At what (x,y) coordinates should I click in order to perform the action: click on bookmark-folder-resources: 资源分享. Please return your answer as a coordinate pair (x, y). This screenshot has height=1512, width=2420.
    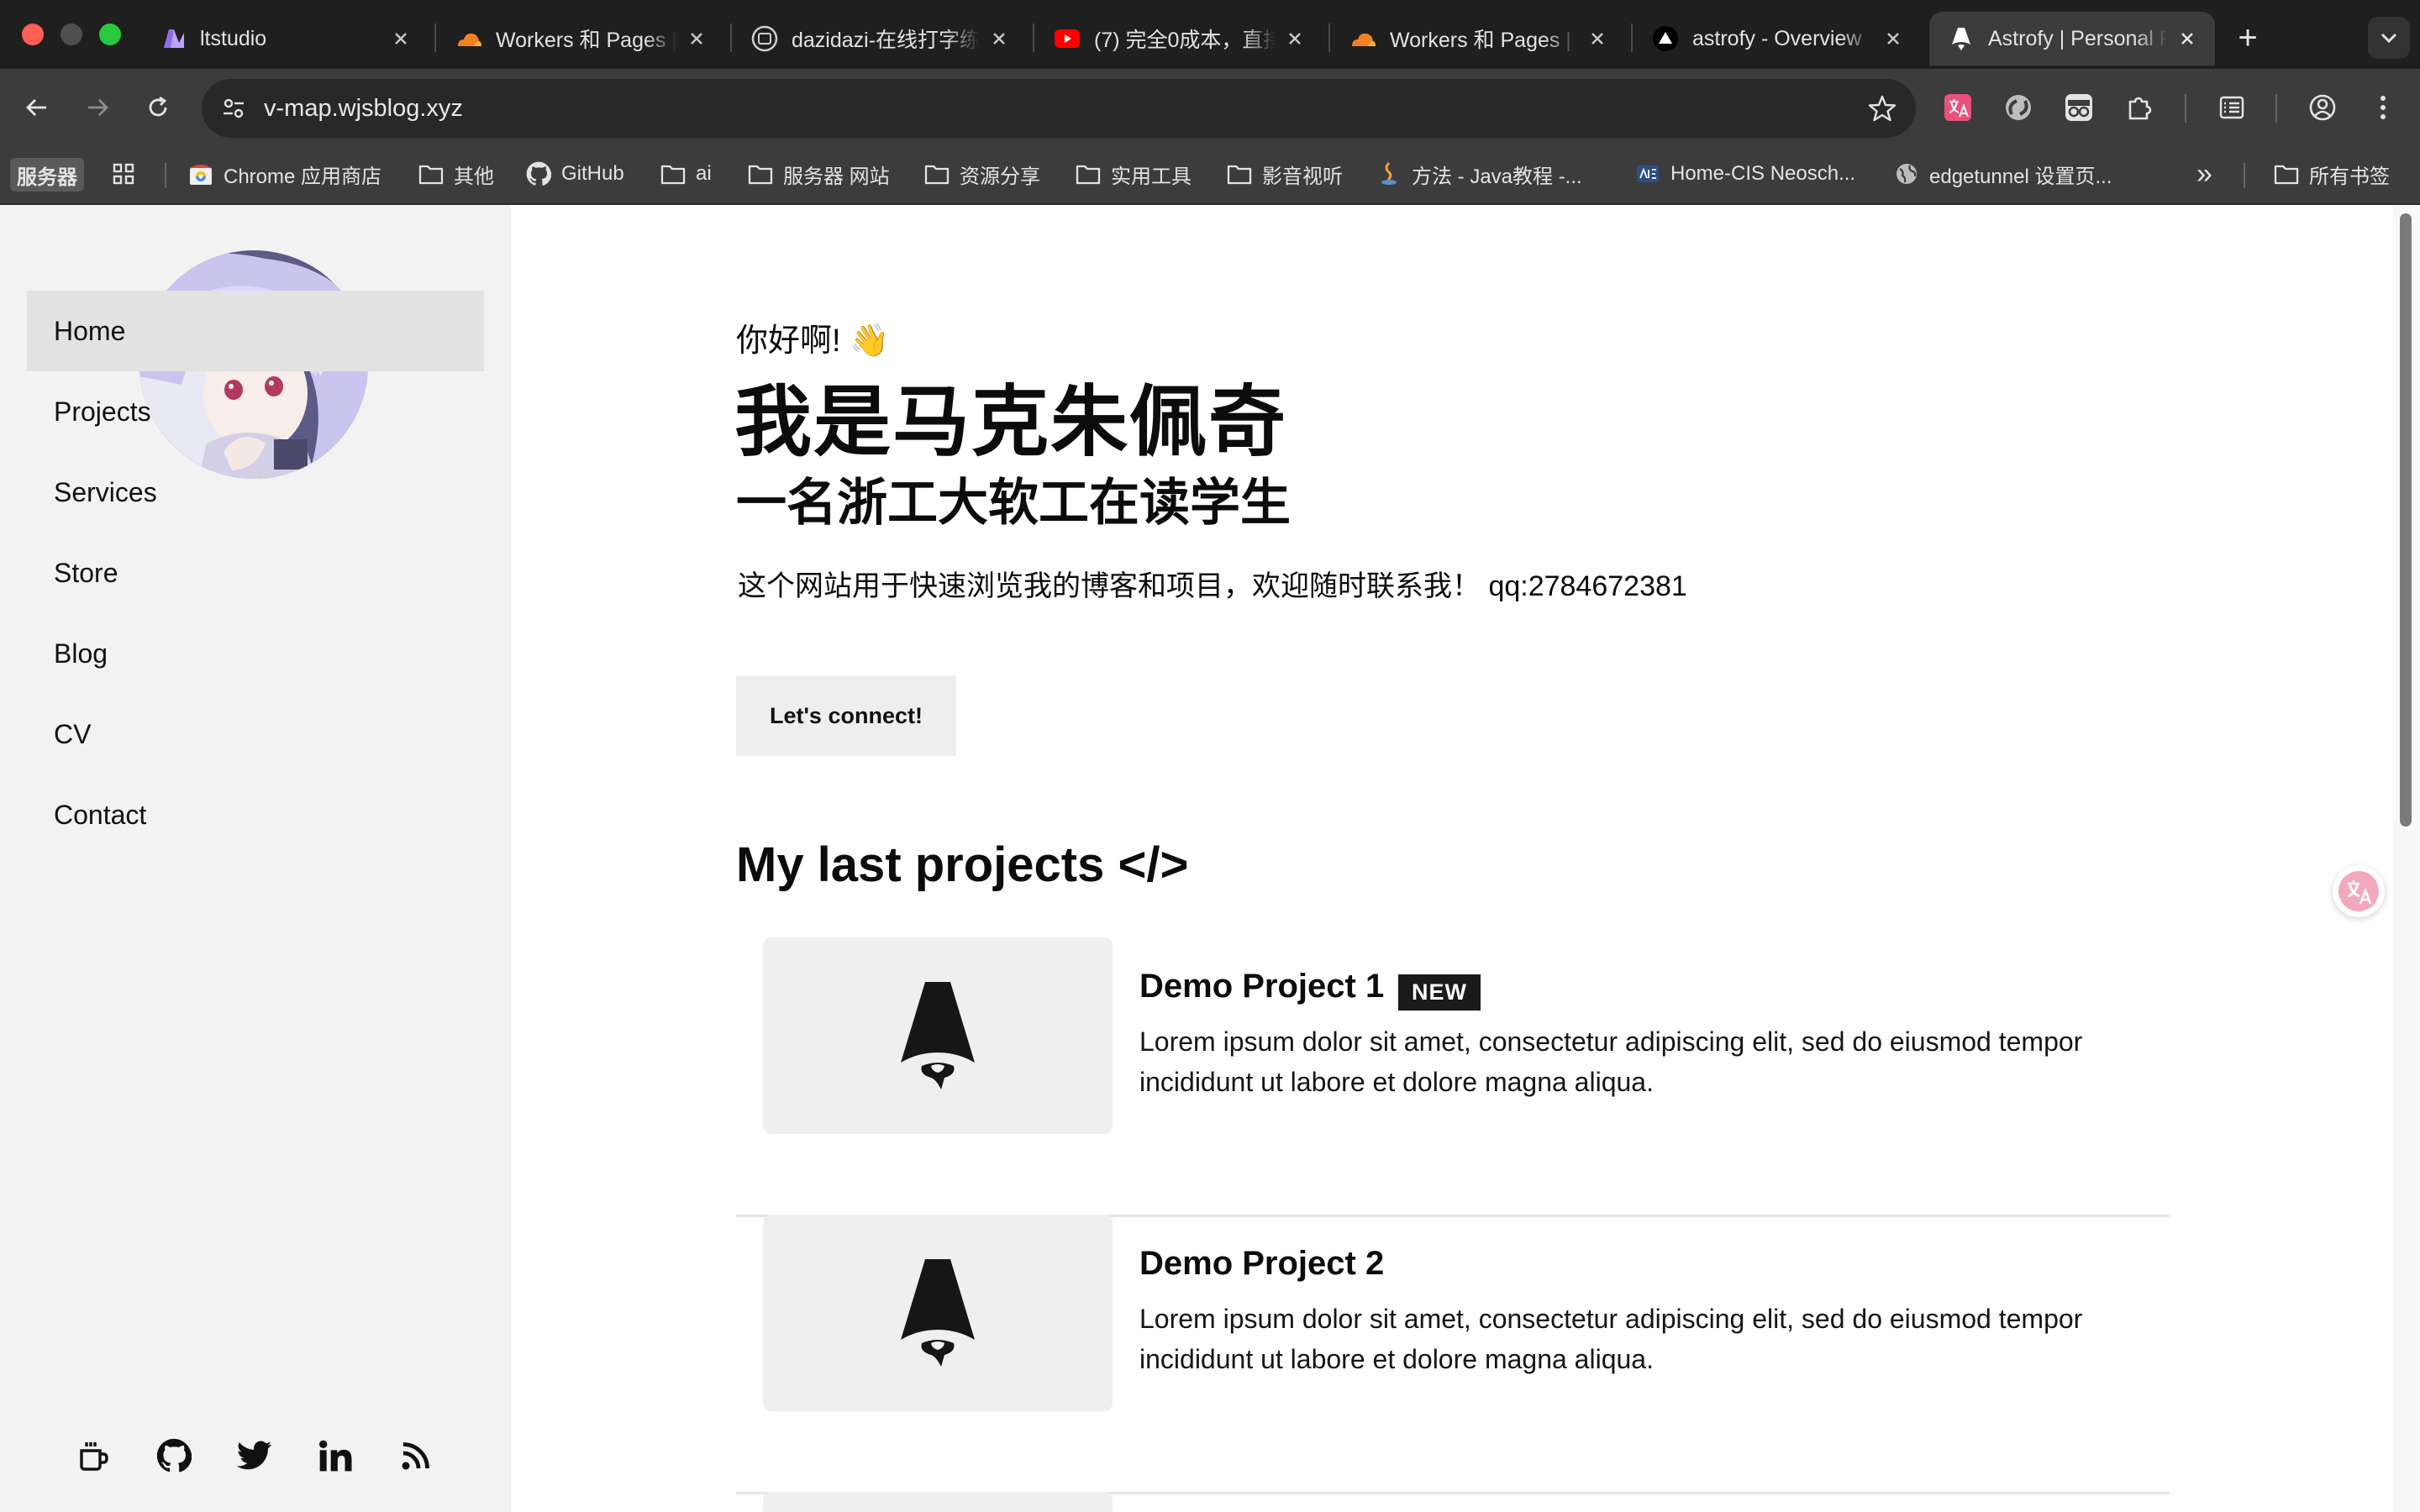
    Looking at the image, I should click on (982, 174).